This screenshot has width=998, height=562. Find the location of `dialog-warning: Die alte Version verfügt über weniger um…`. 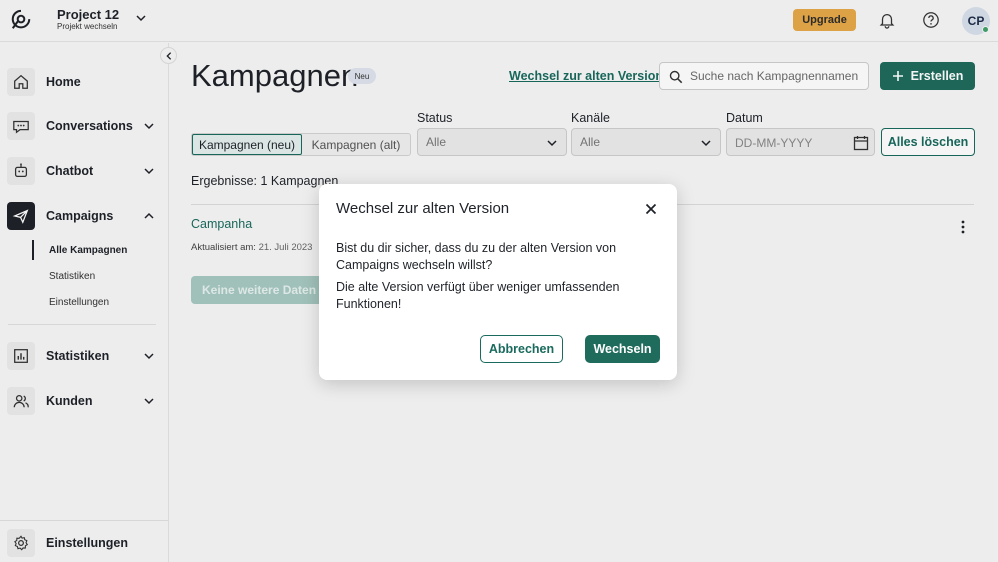

dialog-warning: Die alte Version verfügt über weniger um… is located at coordinates (478, 295).